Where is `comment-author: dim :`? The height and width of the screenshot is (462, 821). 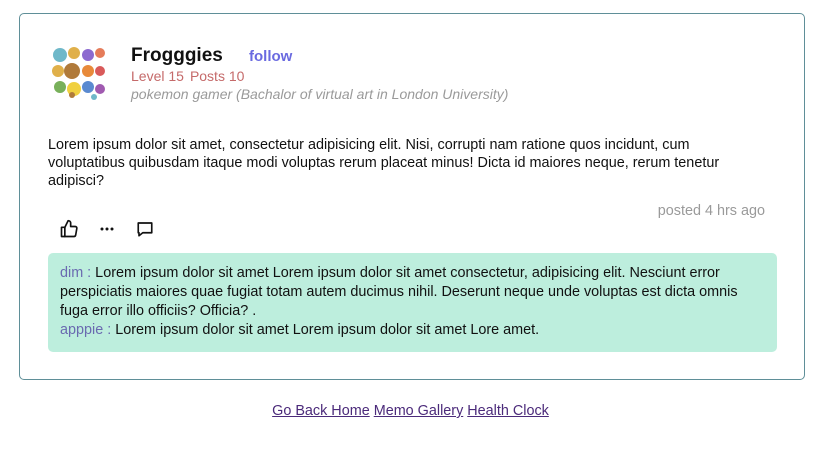 comment-author: dim : is located at coordinates (75, 273).